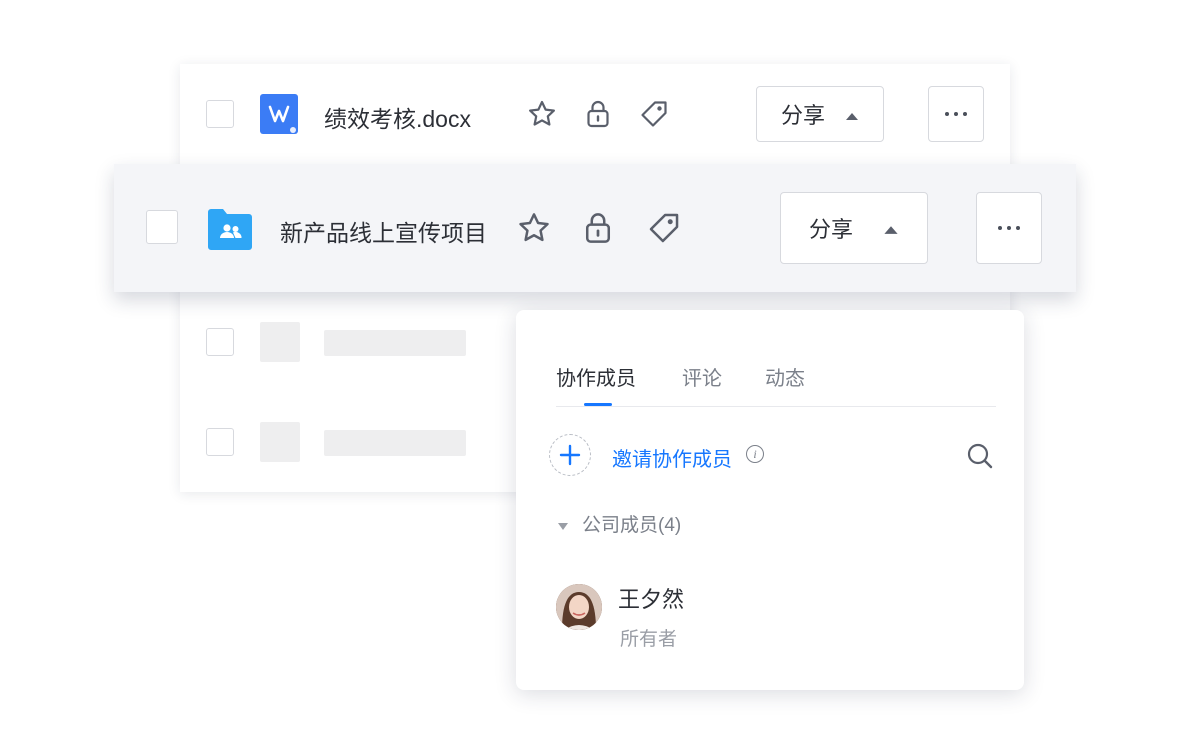  I want to click on tab-comments: 评论, so click(702, 376).